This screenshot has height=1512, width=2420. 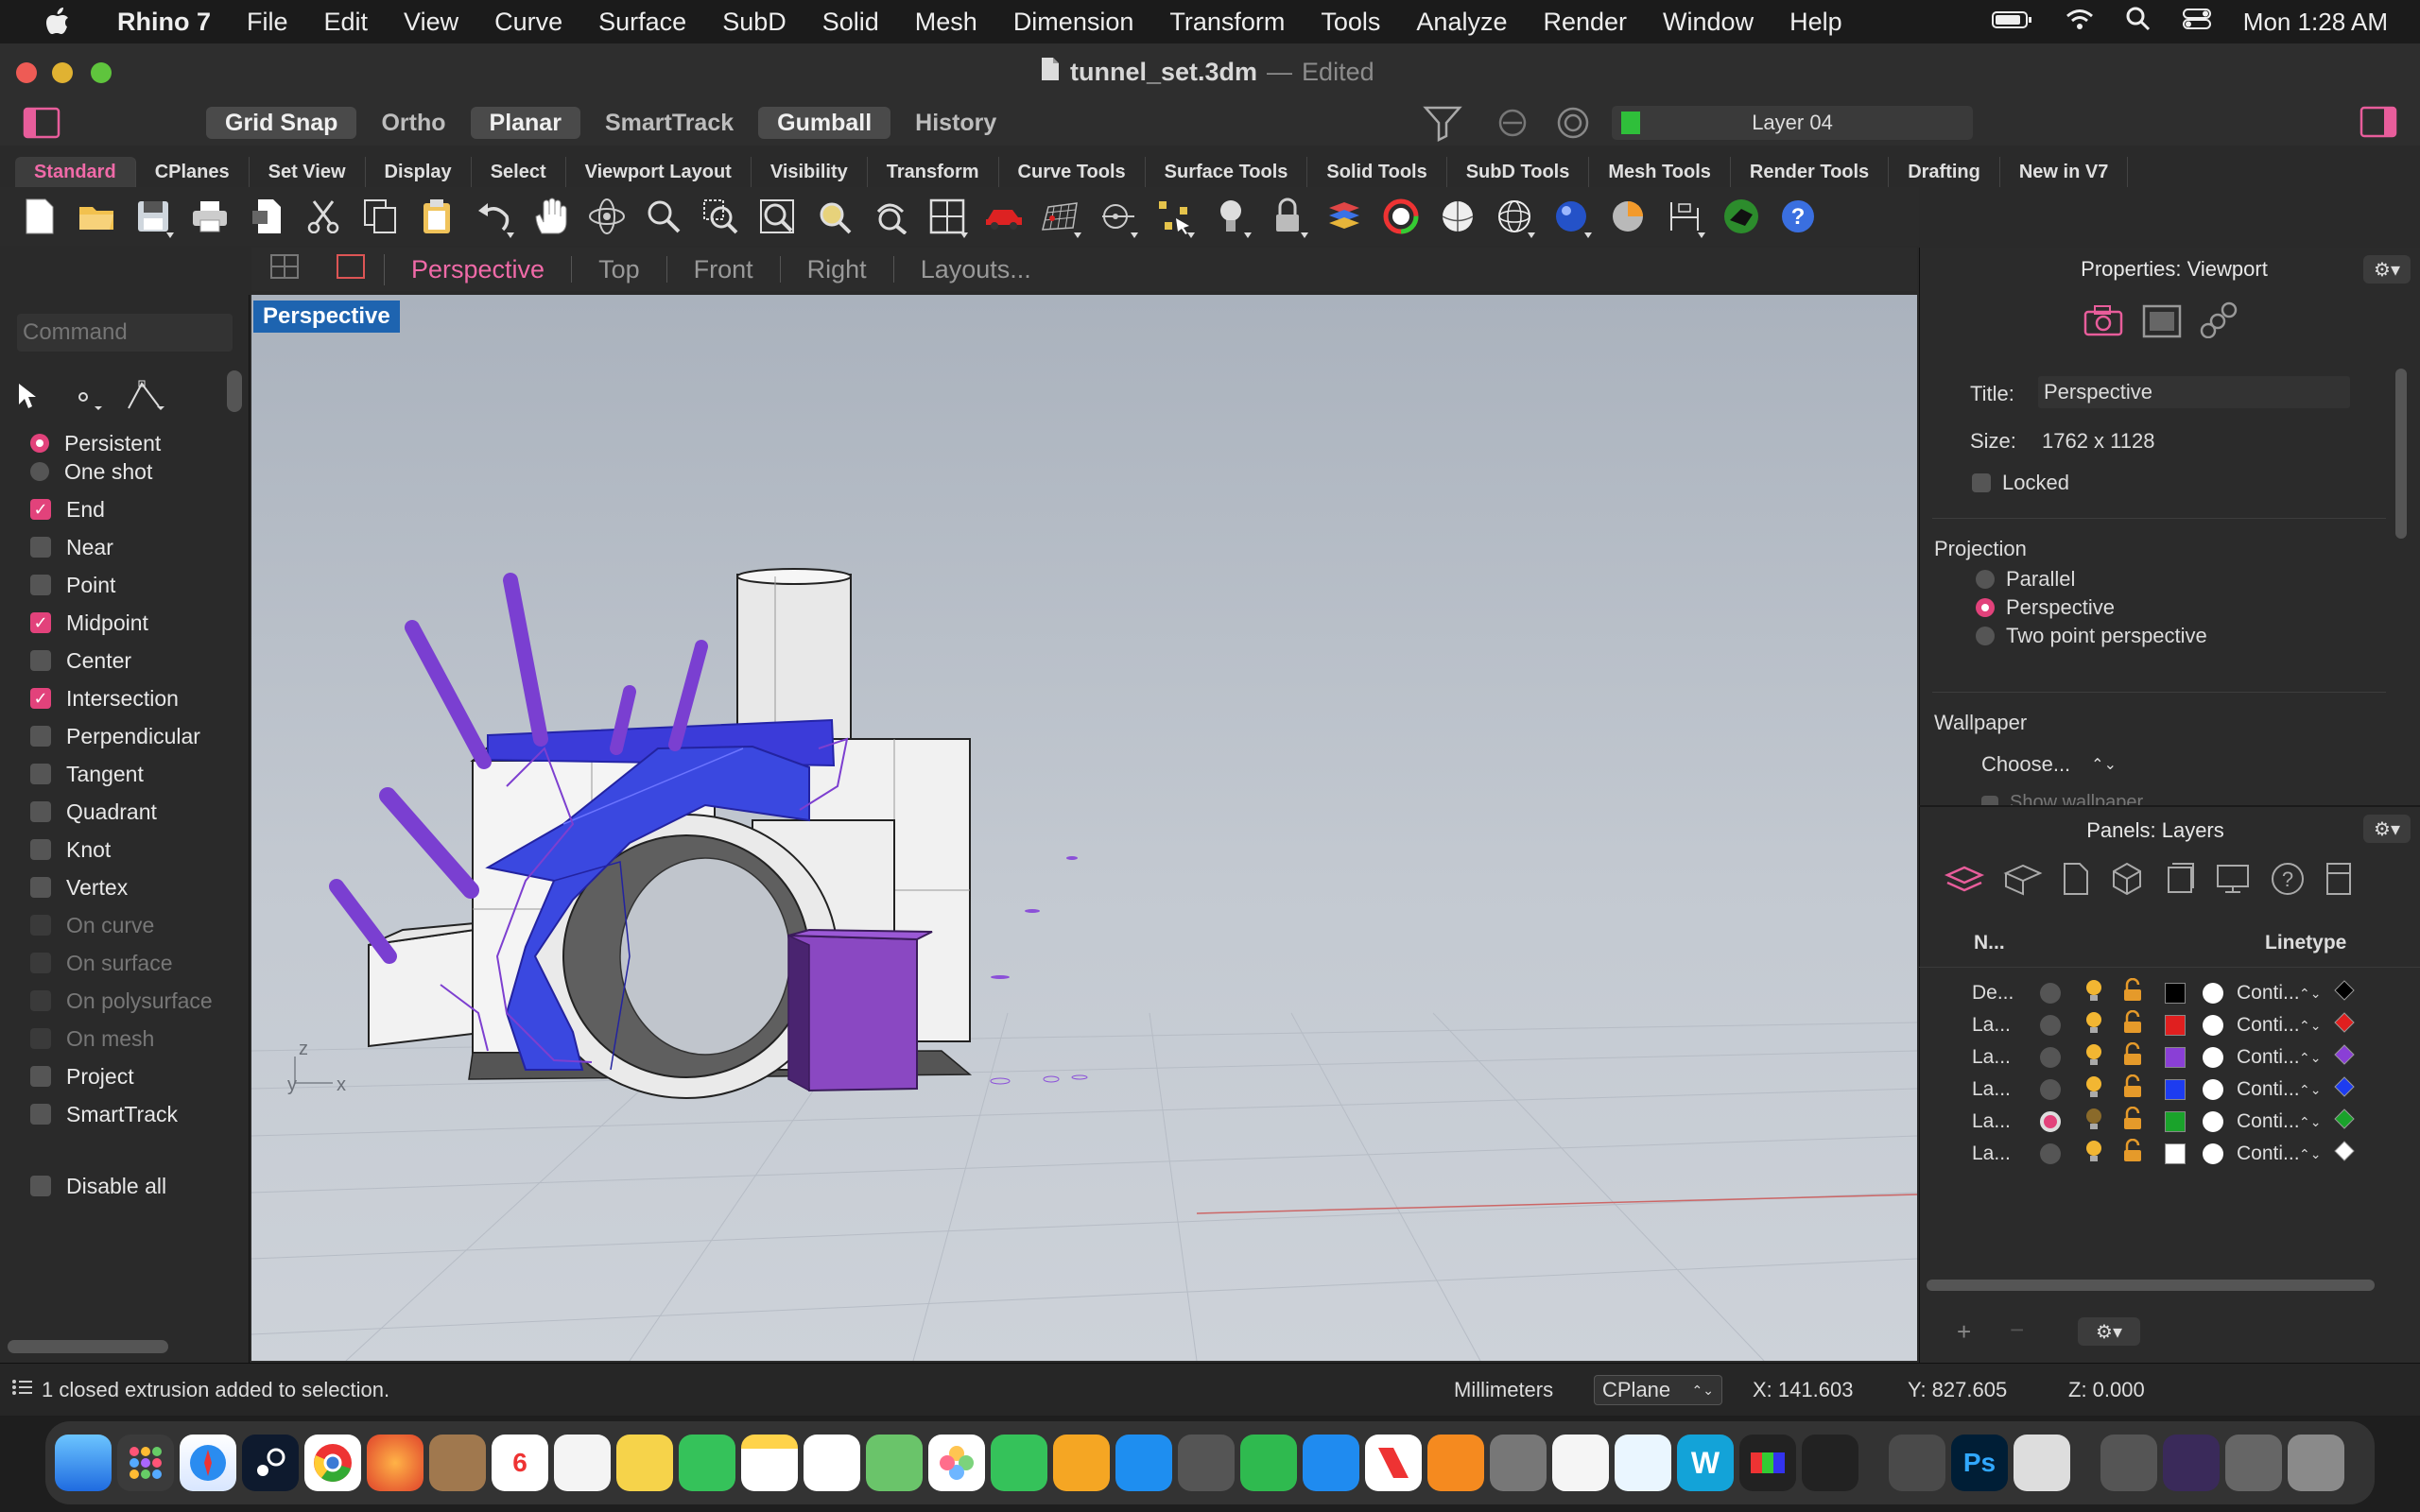 I want to click on osnap-scrollbar, so click(x=234, y=391).